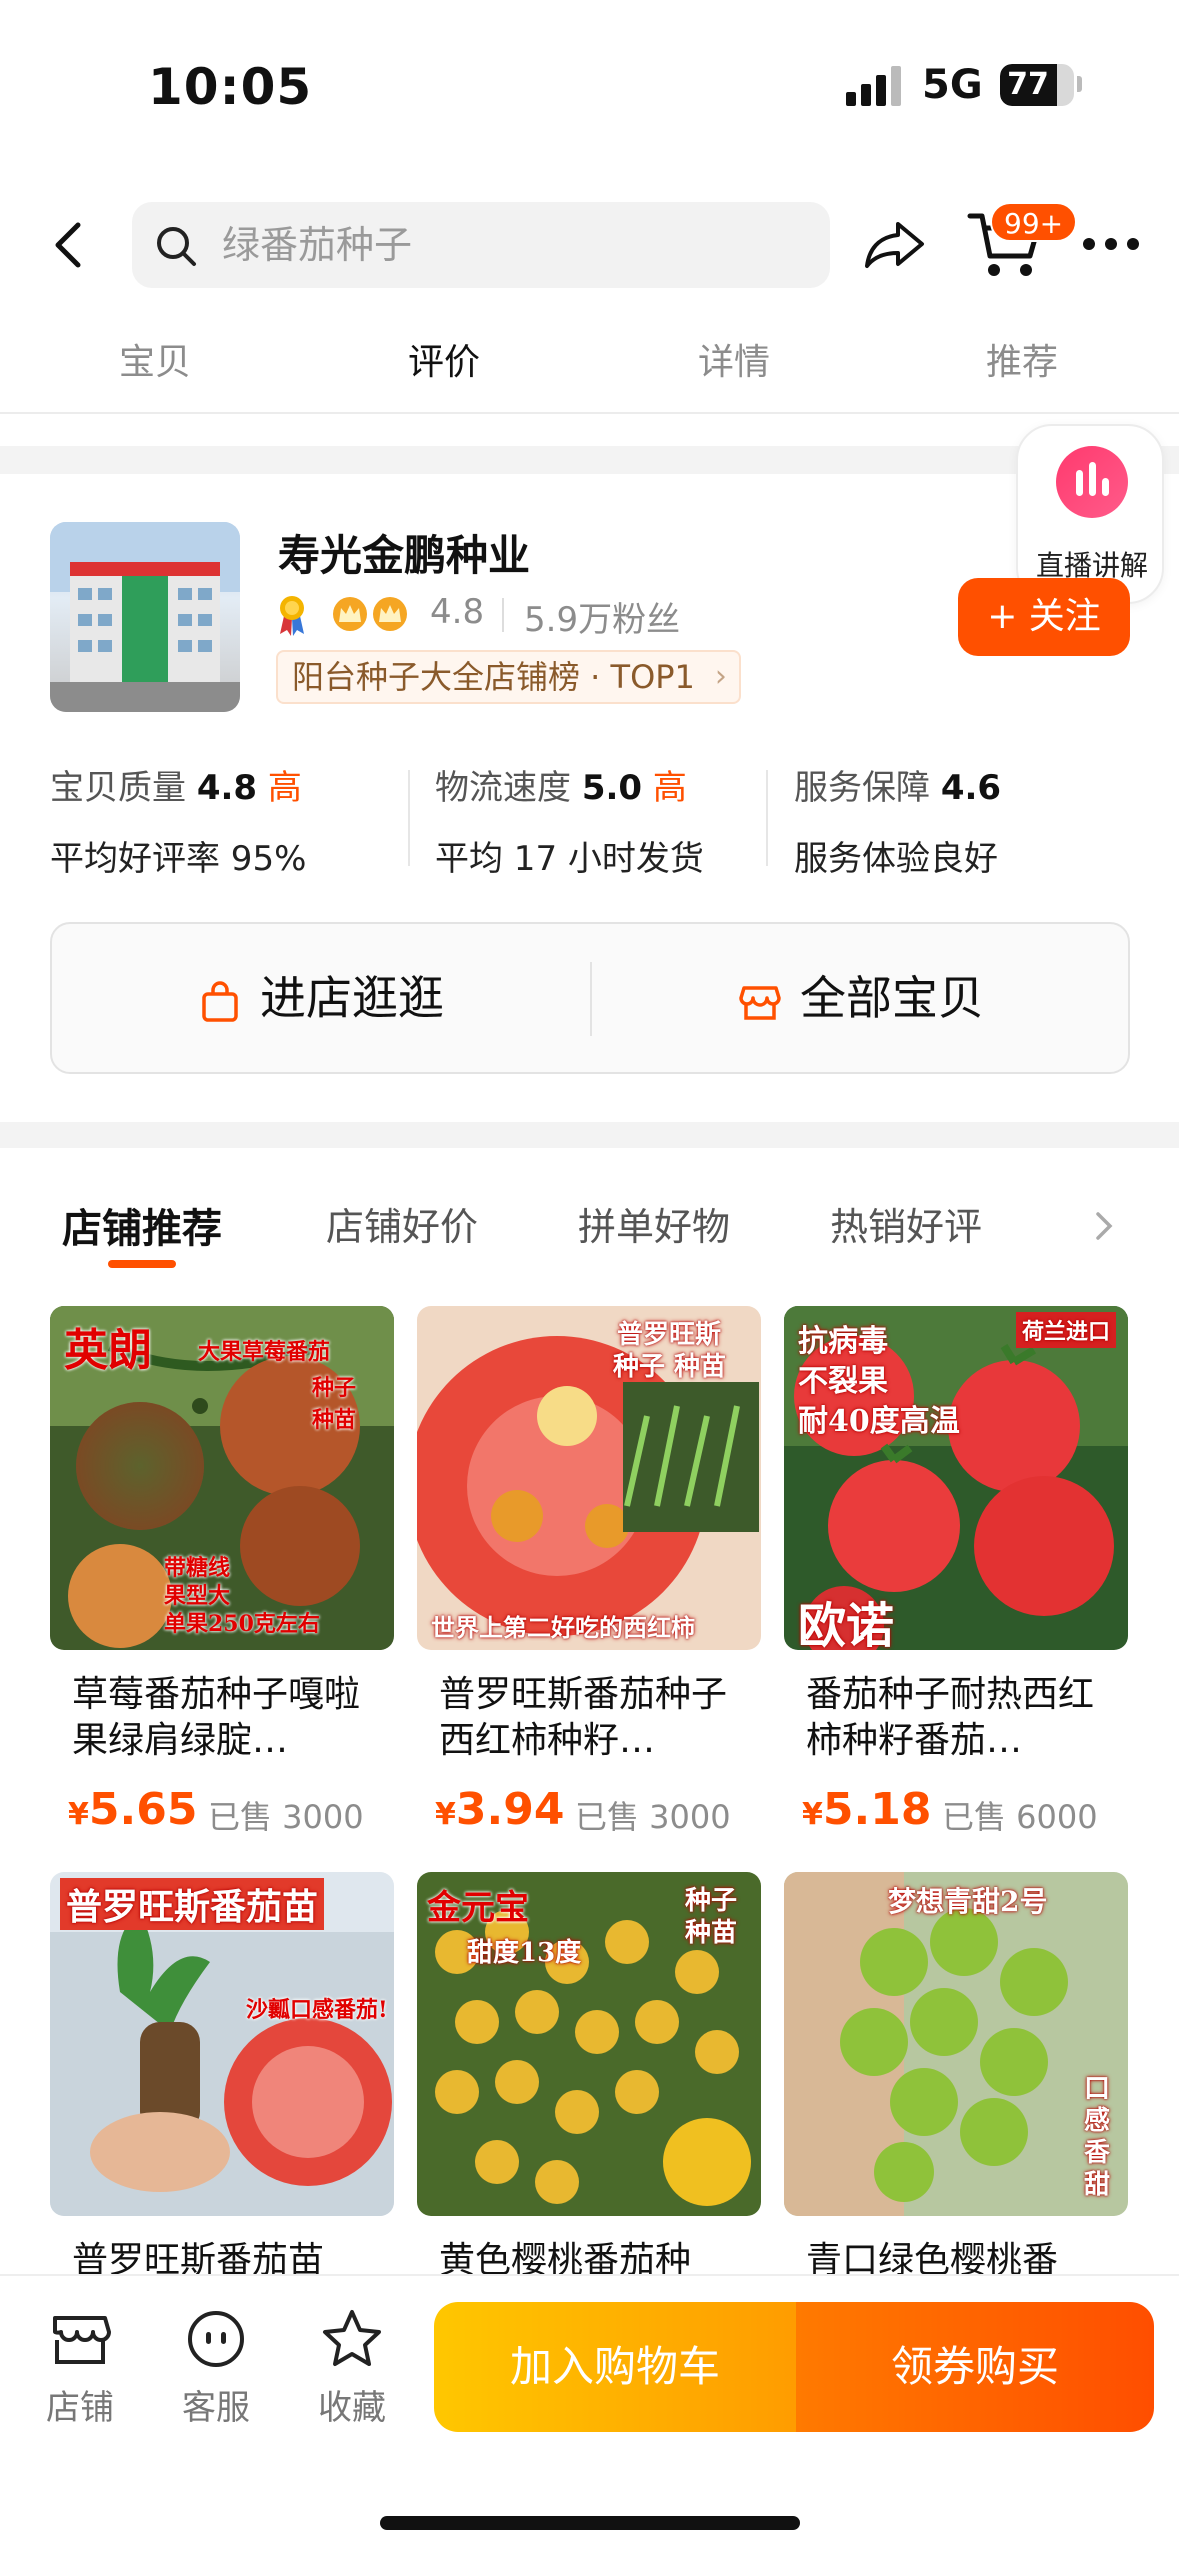  I want to click on search-input: 绿番茄种子, so click(481, 245).